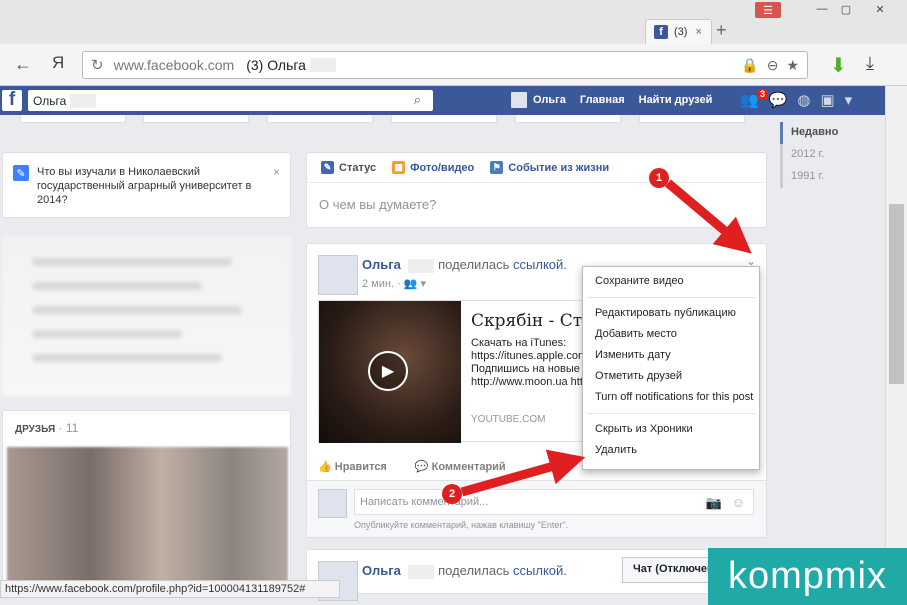 This screenshot has height=605, width=907. I want to click on scrollbar-thumb, so click(896, 294).